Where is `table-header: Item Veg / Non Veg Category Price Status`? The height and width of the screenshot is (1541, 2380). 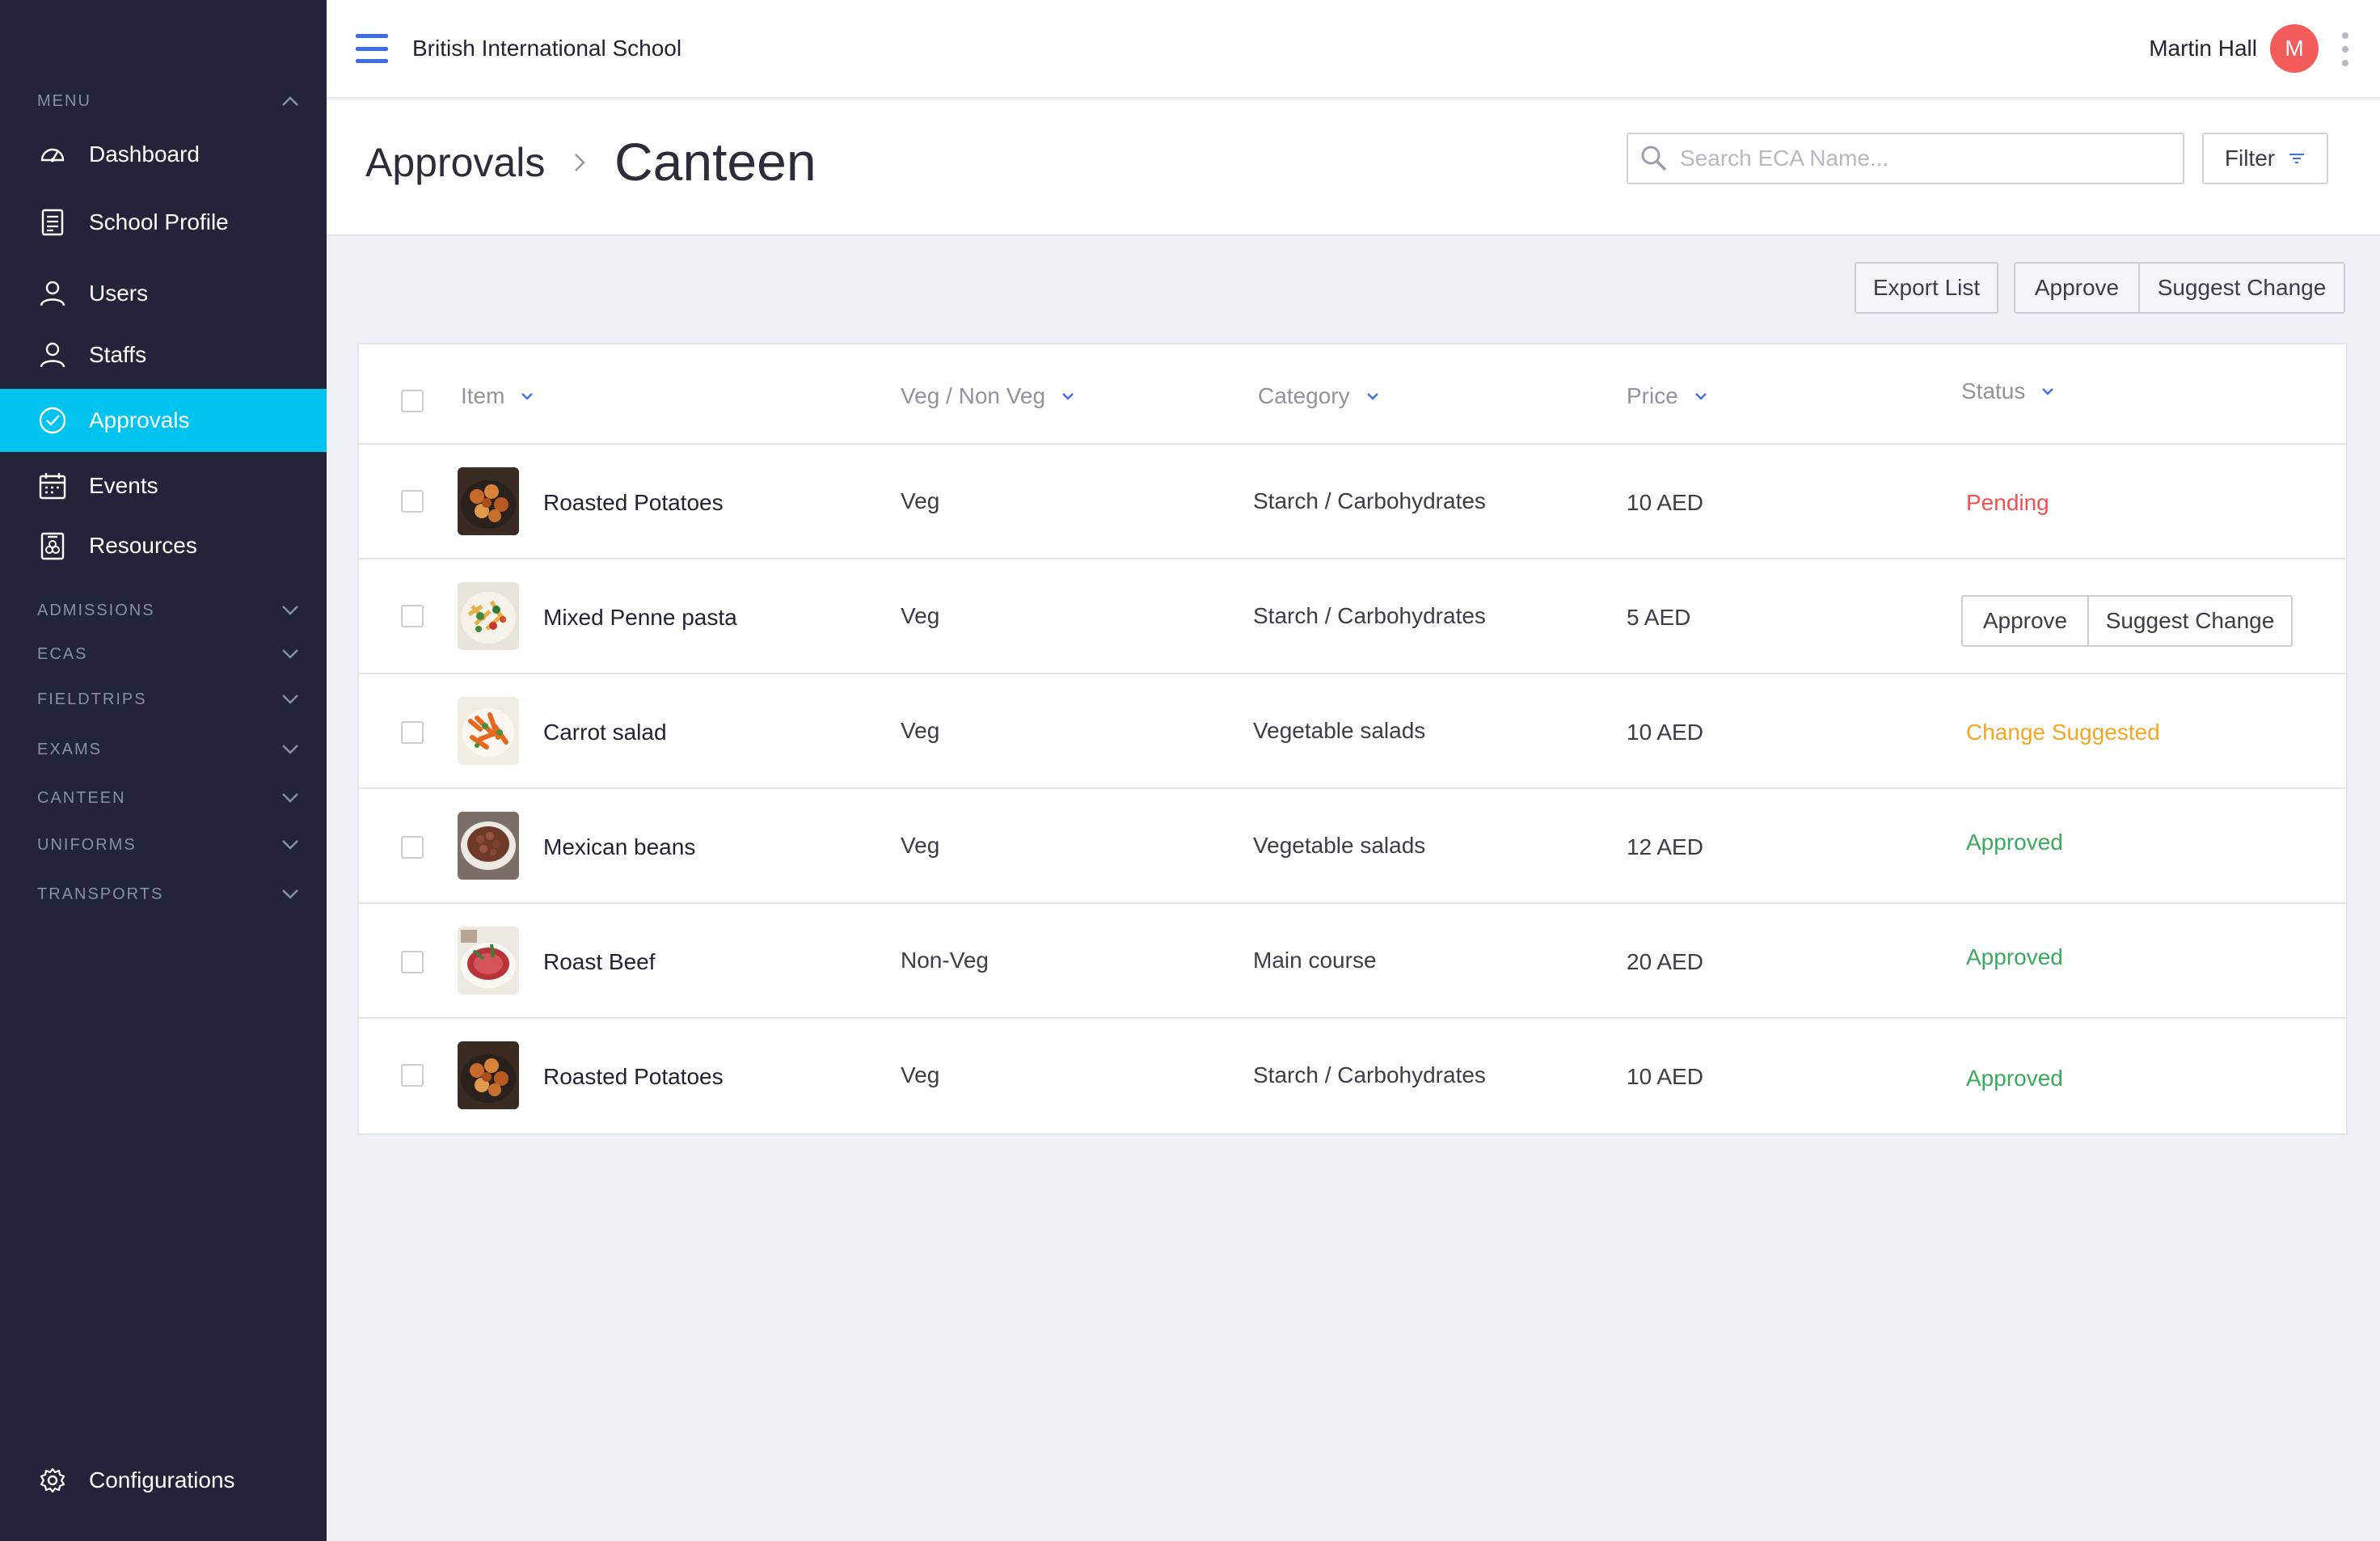 table-header: Item Veg / Non Veg Category Price Status is located at coordinates (1352, 394).